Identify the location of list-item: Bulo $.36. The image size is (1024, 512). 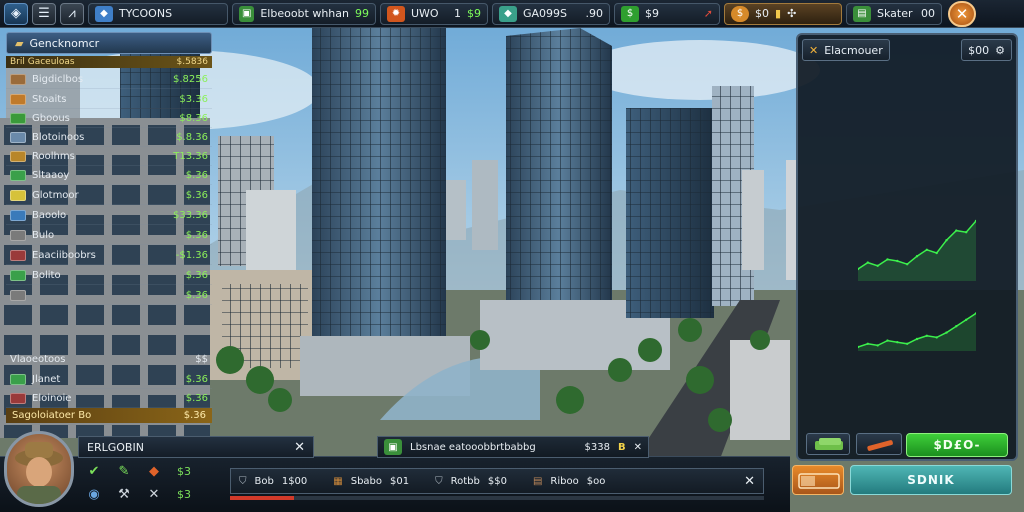
(109, 235).